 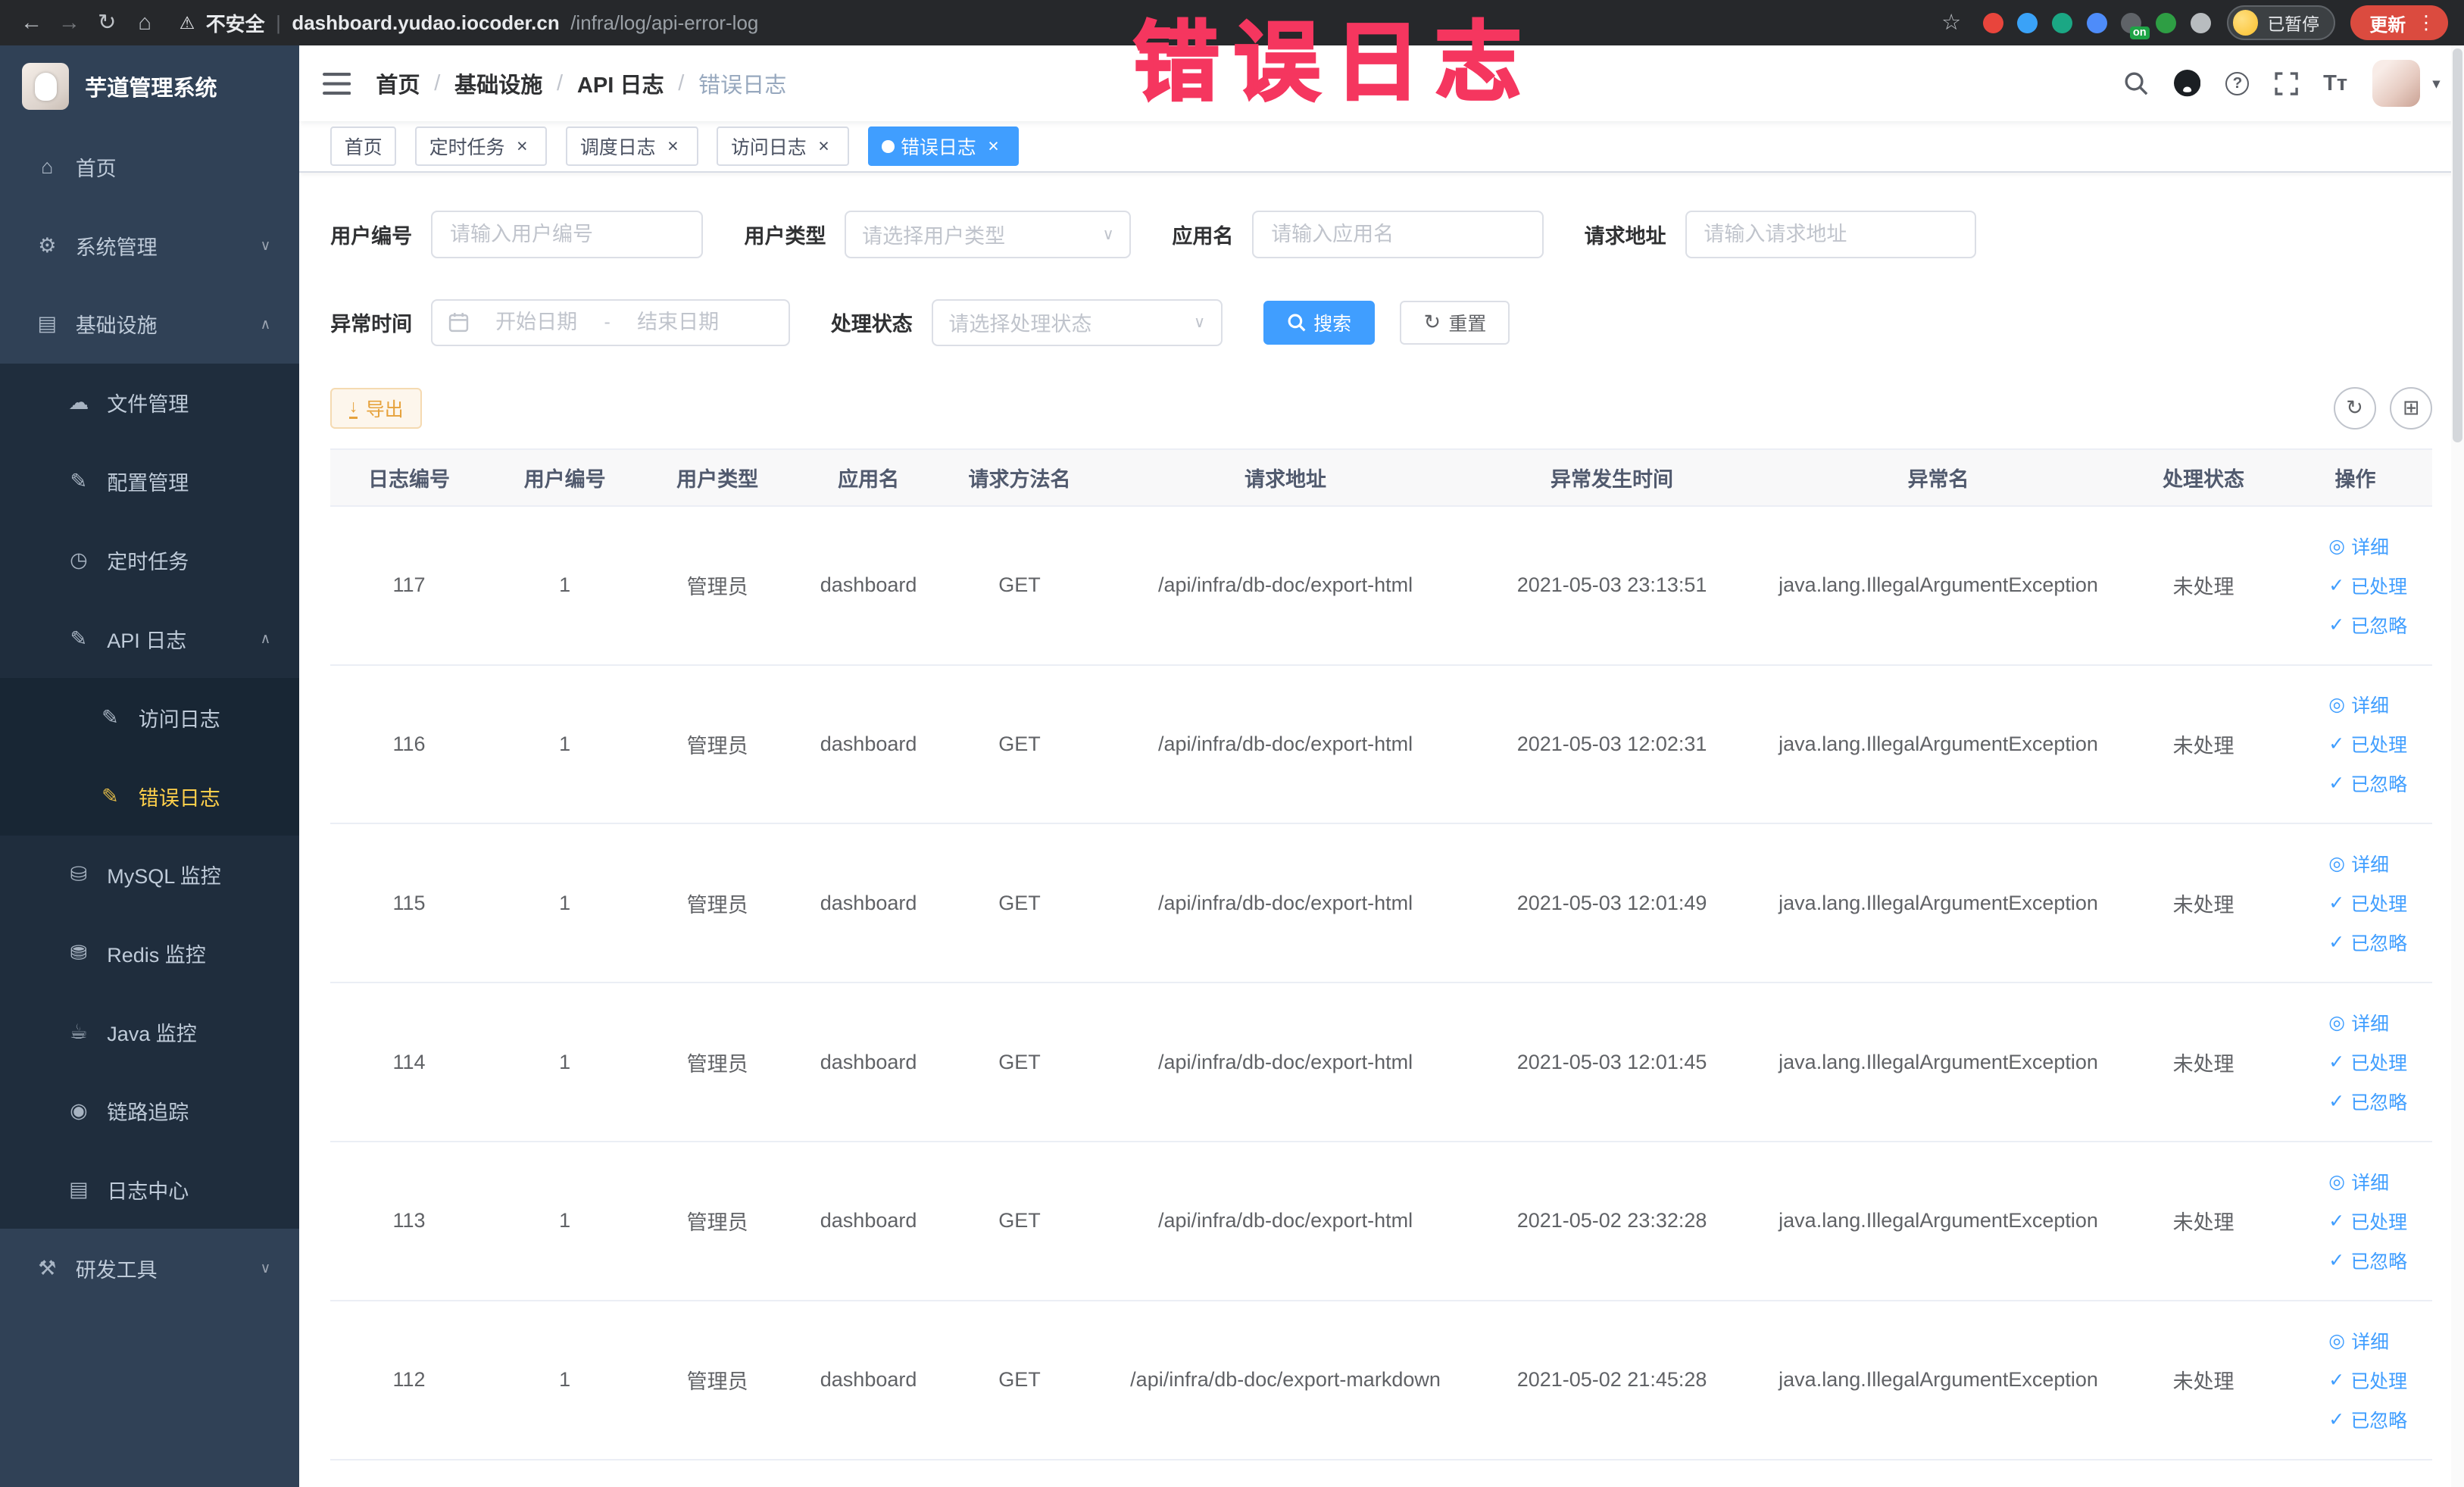 What do you see at coordinates (336, 83) in the screenshot?
I see `hamburger-button` at bounding box center [336, 83].